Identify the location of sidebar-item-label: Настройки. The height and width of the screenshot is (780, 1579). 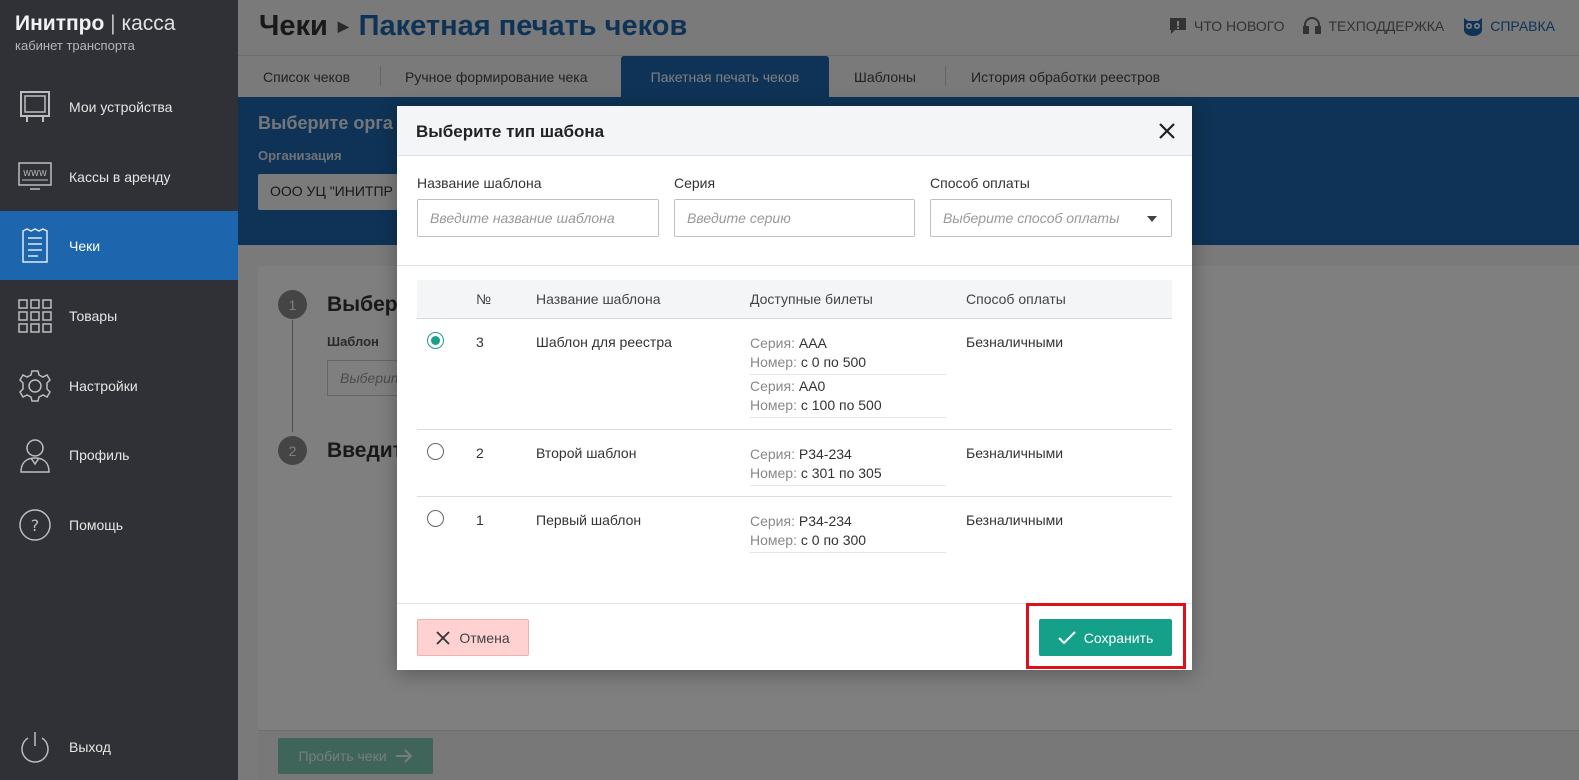
(103, 385).